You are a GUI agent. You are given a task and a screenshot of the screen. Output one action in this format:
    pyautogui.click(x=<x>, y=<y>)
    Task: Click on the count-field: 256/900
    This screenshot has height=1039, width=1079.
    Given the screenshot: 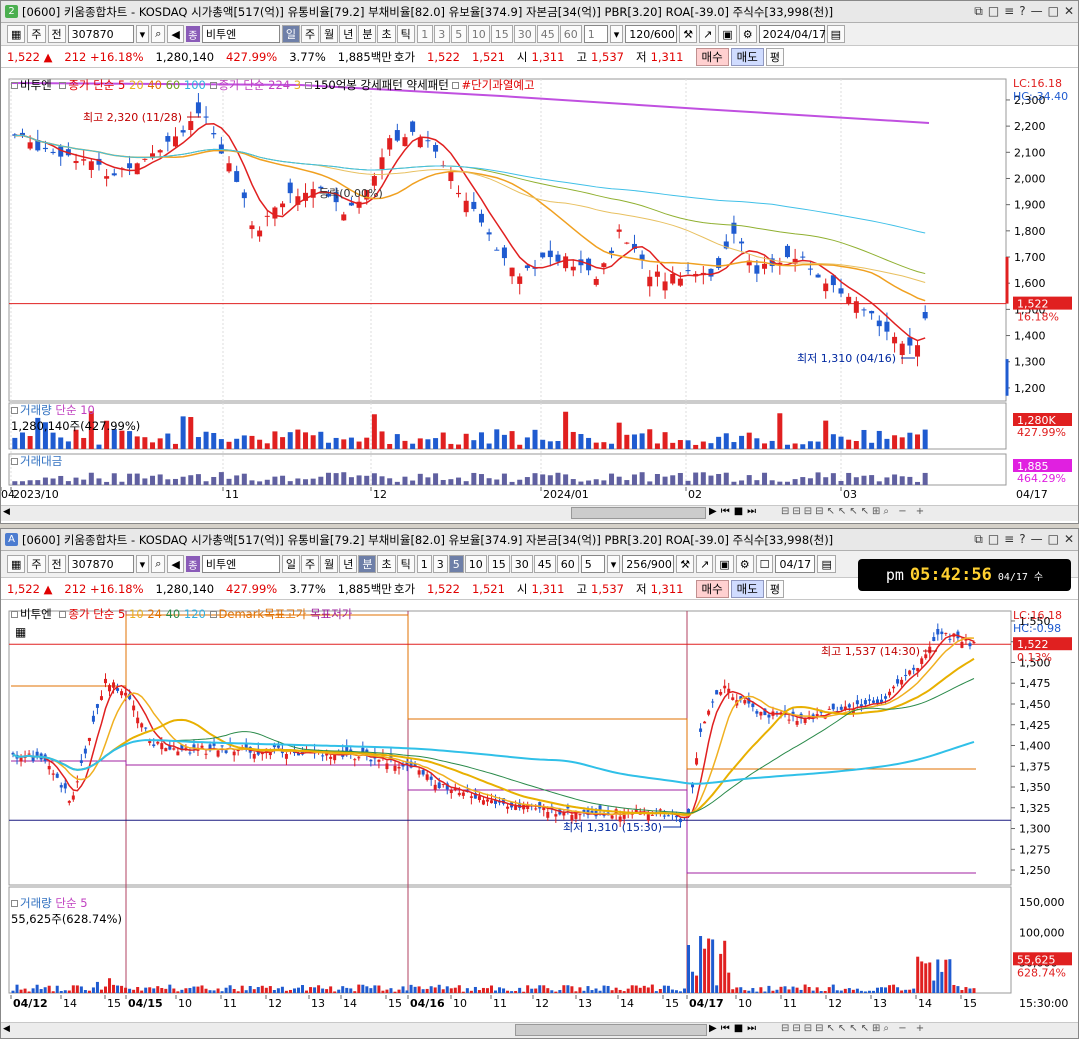 What is the action you would take?
    pyautogui.click(x=648, y=564)
    